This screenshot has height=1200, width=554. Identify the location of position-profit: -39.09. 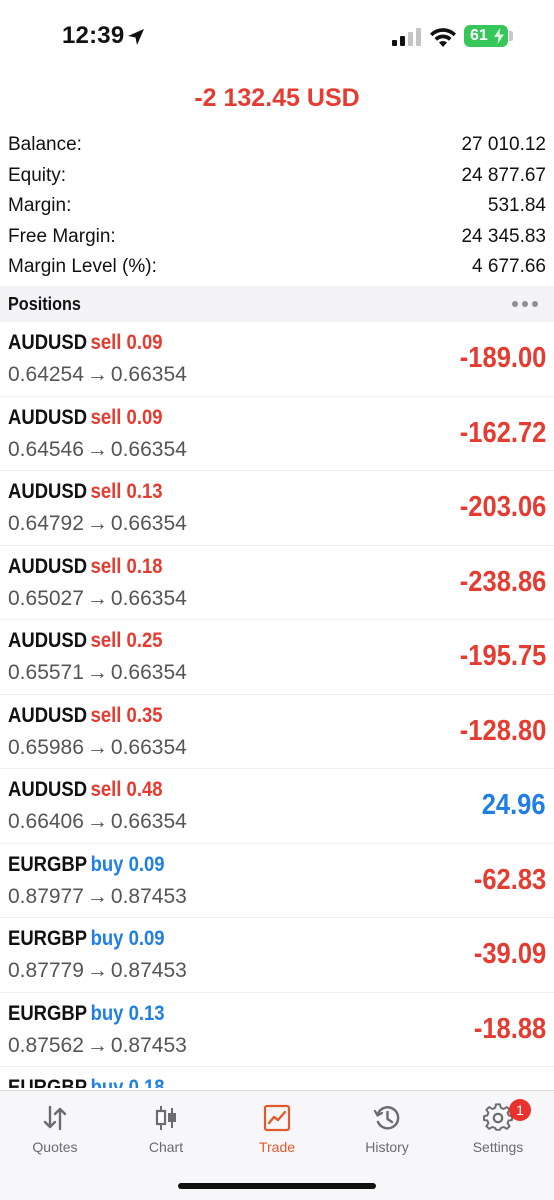
(509, 954).